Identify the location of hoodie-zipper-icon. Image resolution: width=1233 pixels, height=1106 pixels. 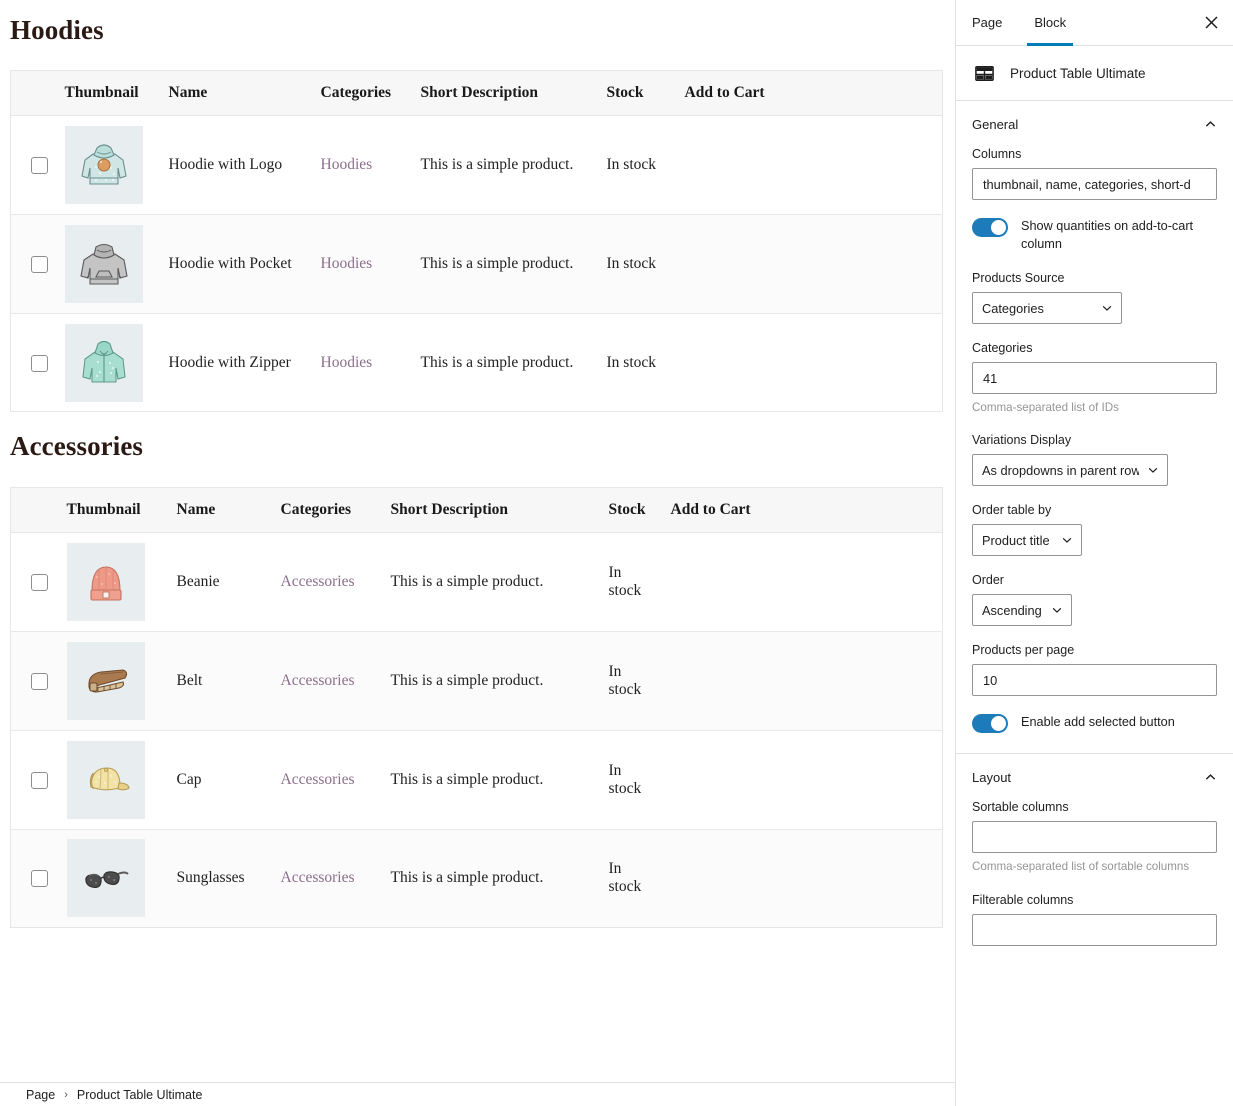
(103, 361).